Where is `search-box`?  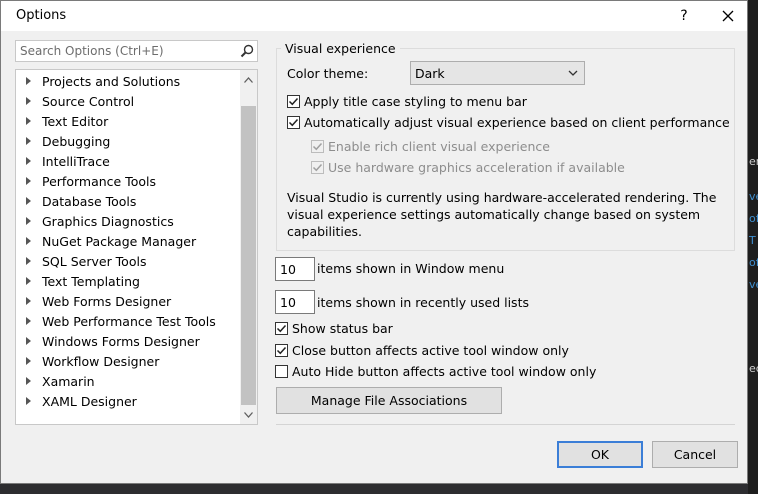
search-box is located at coordinates (136, 51).